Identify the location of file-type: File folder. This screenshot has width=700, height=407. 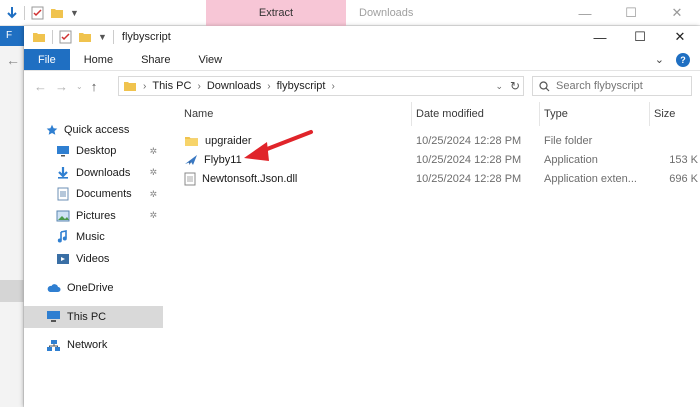
(568, 140).